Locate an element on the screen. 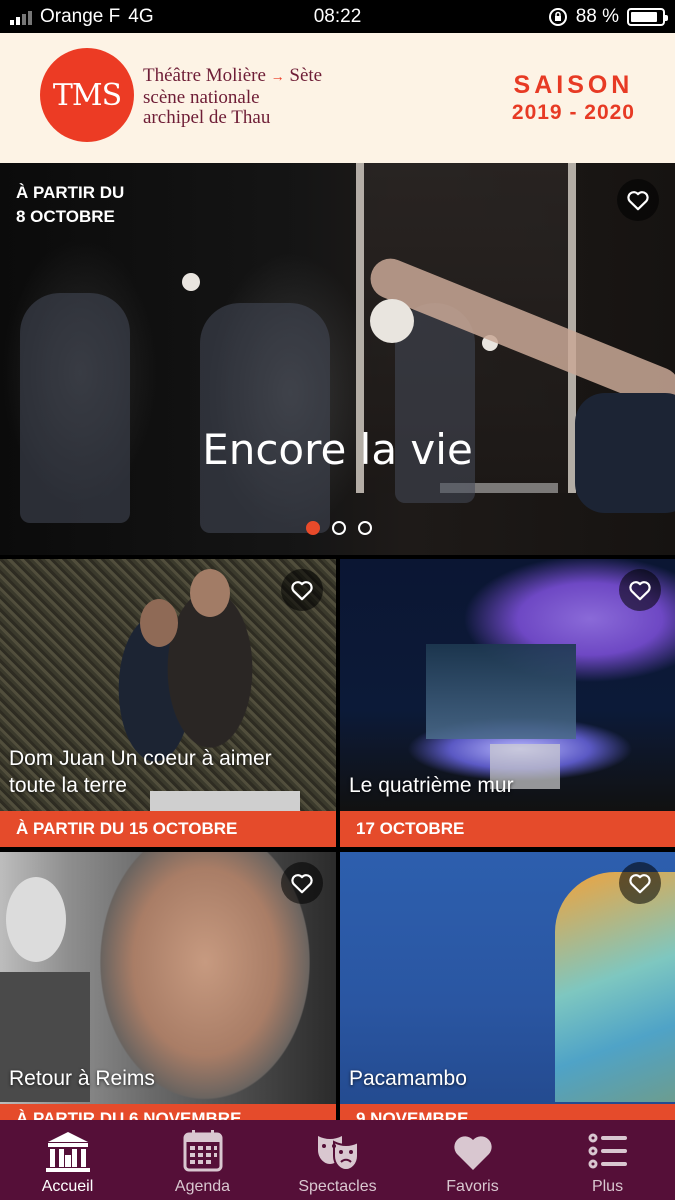  hero-date-line1: À PARTIR DU is located at coordinates (70, 192).